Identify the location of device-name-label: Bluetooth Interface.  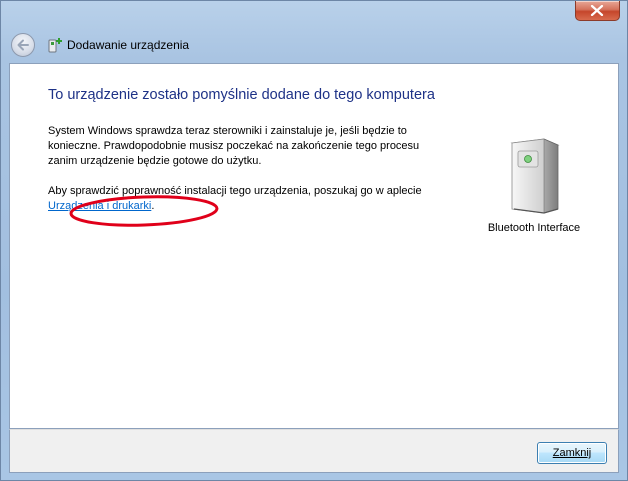
(534, 228).